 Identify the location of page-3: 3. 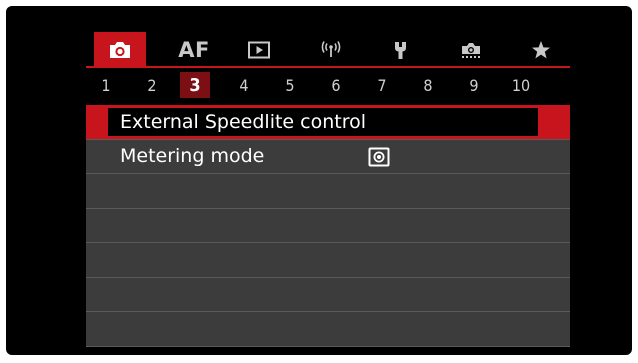
(195, 85).